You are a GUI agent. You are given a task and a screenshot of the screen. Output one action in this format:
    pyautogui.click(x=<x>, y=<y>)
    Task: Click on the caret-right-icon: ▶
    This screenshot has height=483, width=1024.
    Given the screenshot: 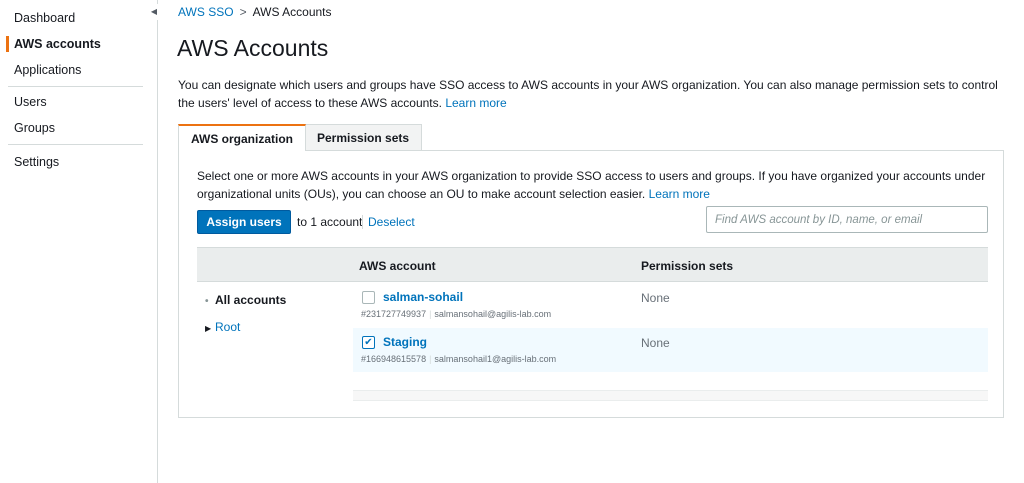 What is the action you would take?
    pyautogui.click(x=208, y=328)
    